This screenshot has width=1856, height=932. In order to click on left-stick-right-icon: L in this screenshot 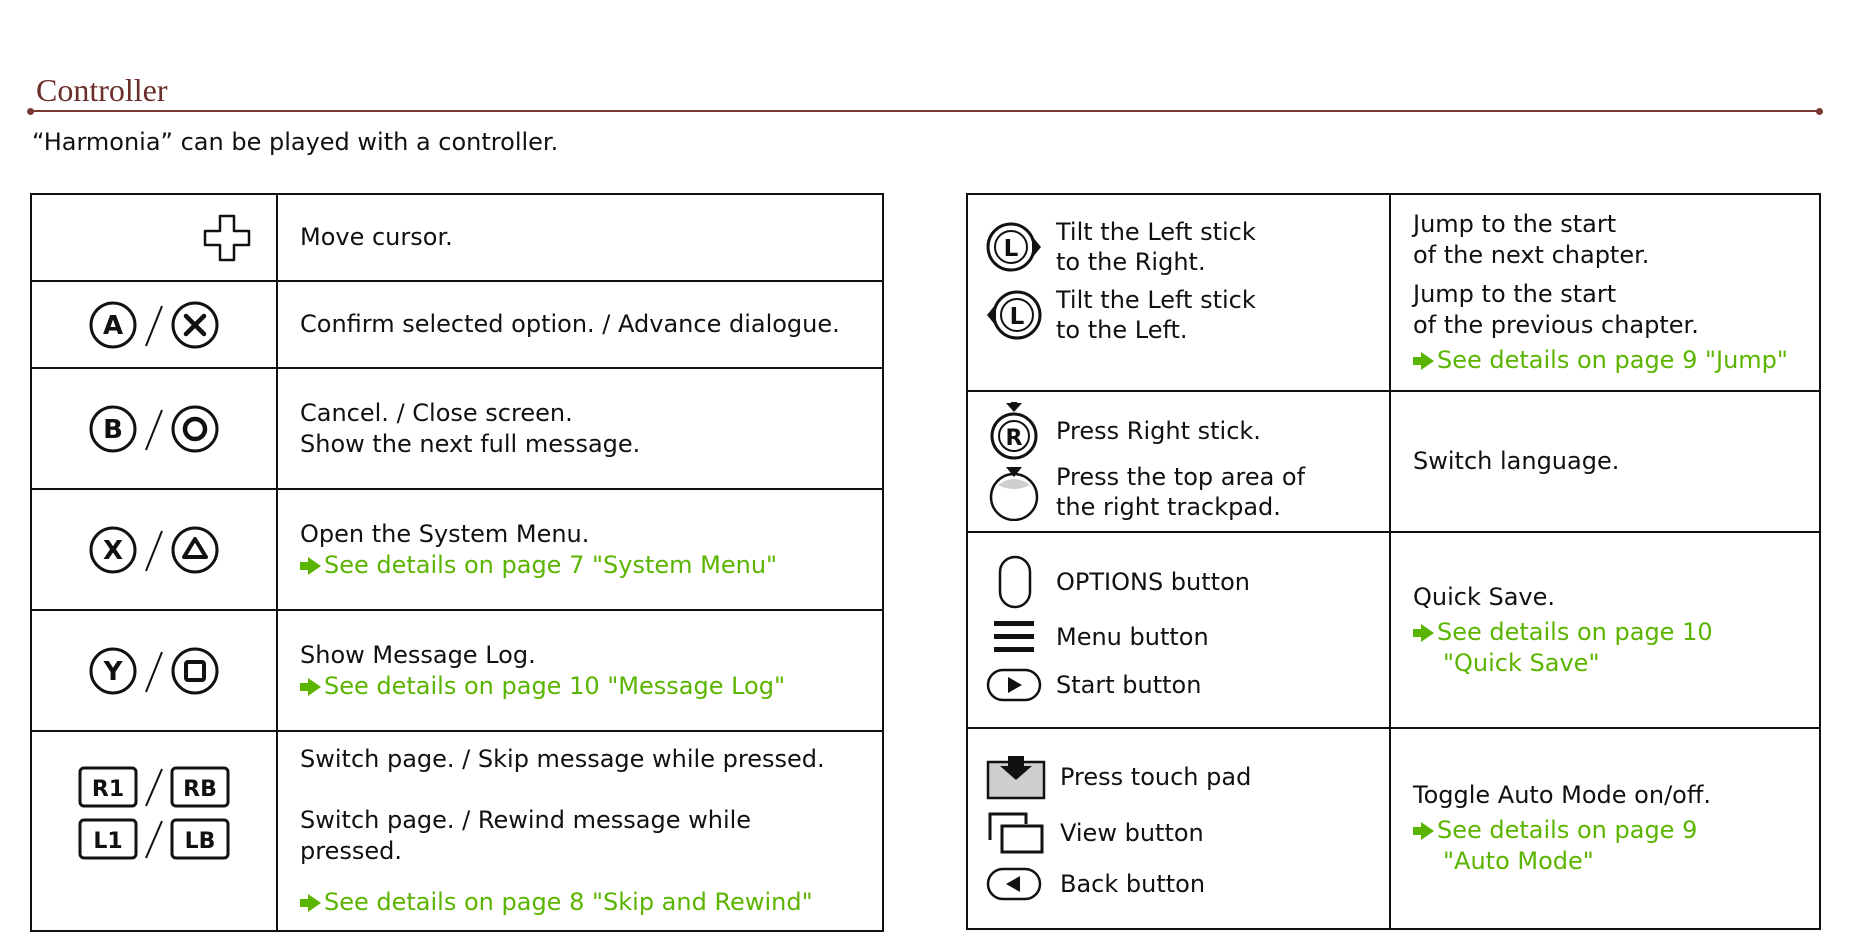, I will do `click(1013, 246)`.